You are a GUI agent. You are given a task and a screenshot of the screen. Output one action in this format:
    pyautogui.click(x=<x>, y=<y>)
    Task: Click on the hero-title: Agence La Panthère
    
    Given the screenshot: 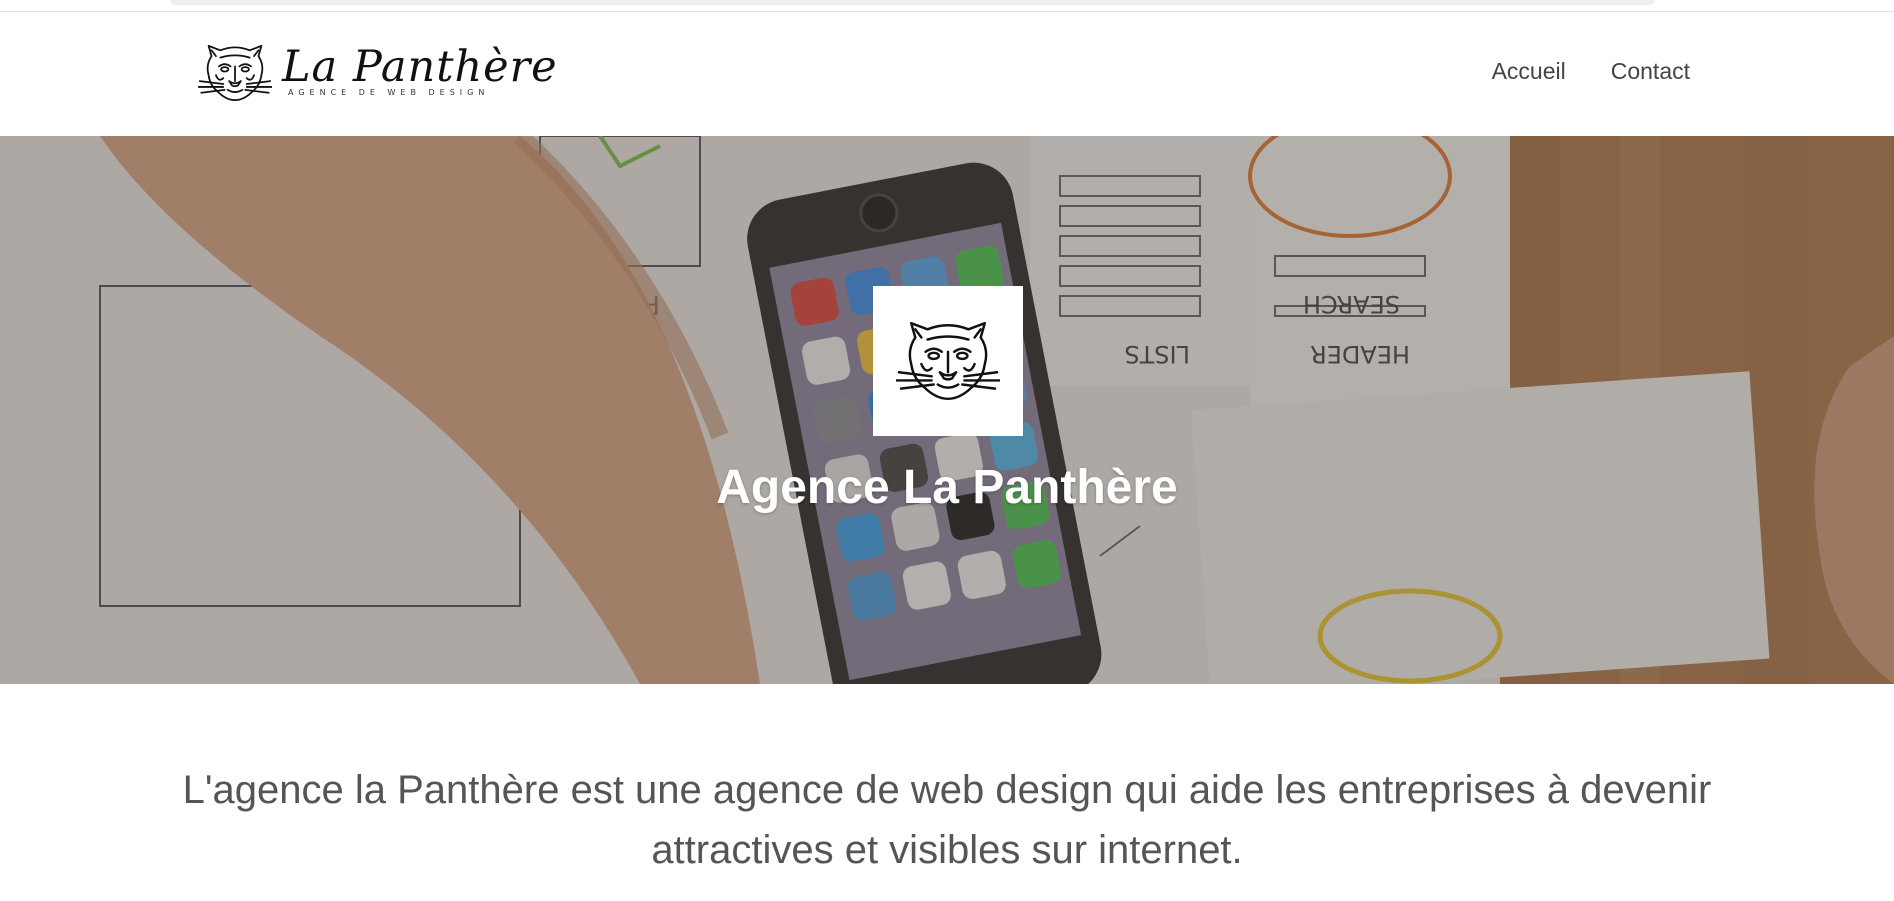 What is the action you would take?
    pyautogui.click(x=947, y=487)
    